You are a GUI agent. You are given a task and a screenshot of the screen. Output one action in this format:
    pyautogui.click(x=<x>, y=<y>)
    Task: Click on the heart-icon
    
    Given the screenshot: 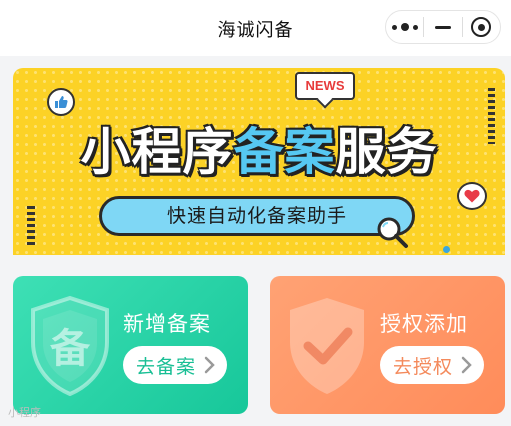 What is the action you would take?
    pyautogui.click(x=472, y=196)
    